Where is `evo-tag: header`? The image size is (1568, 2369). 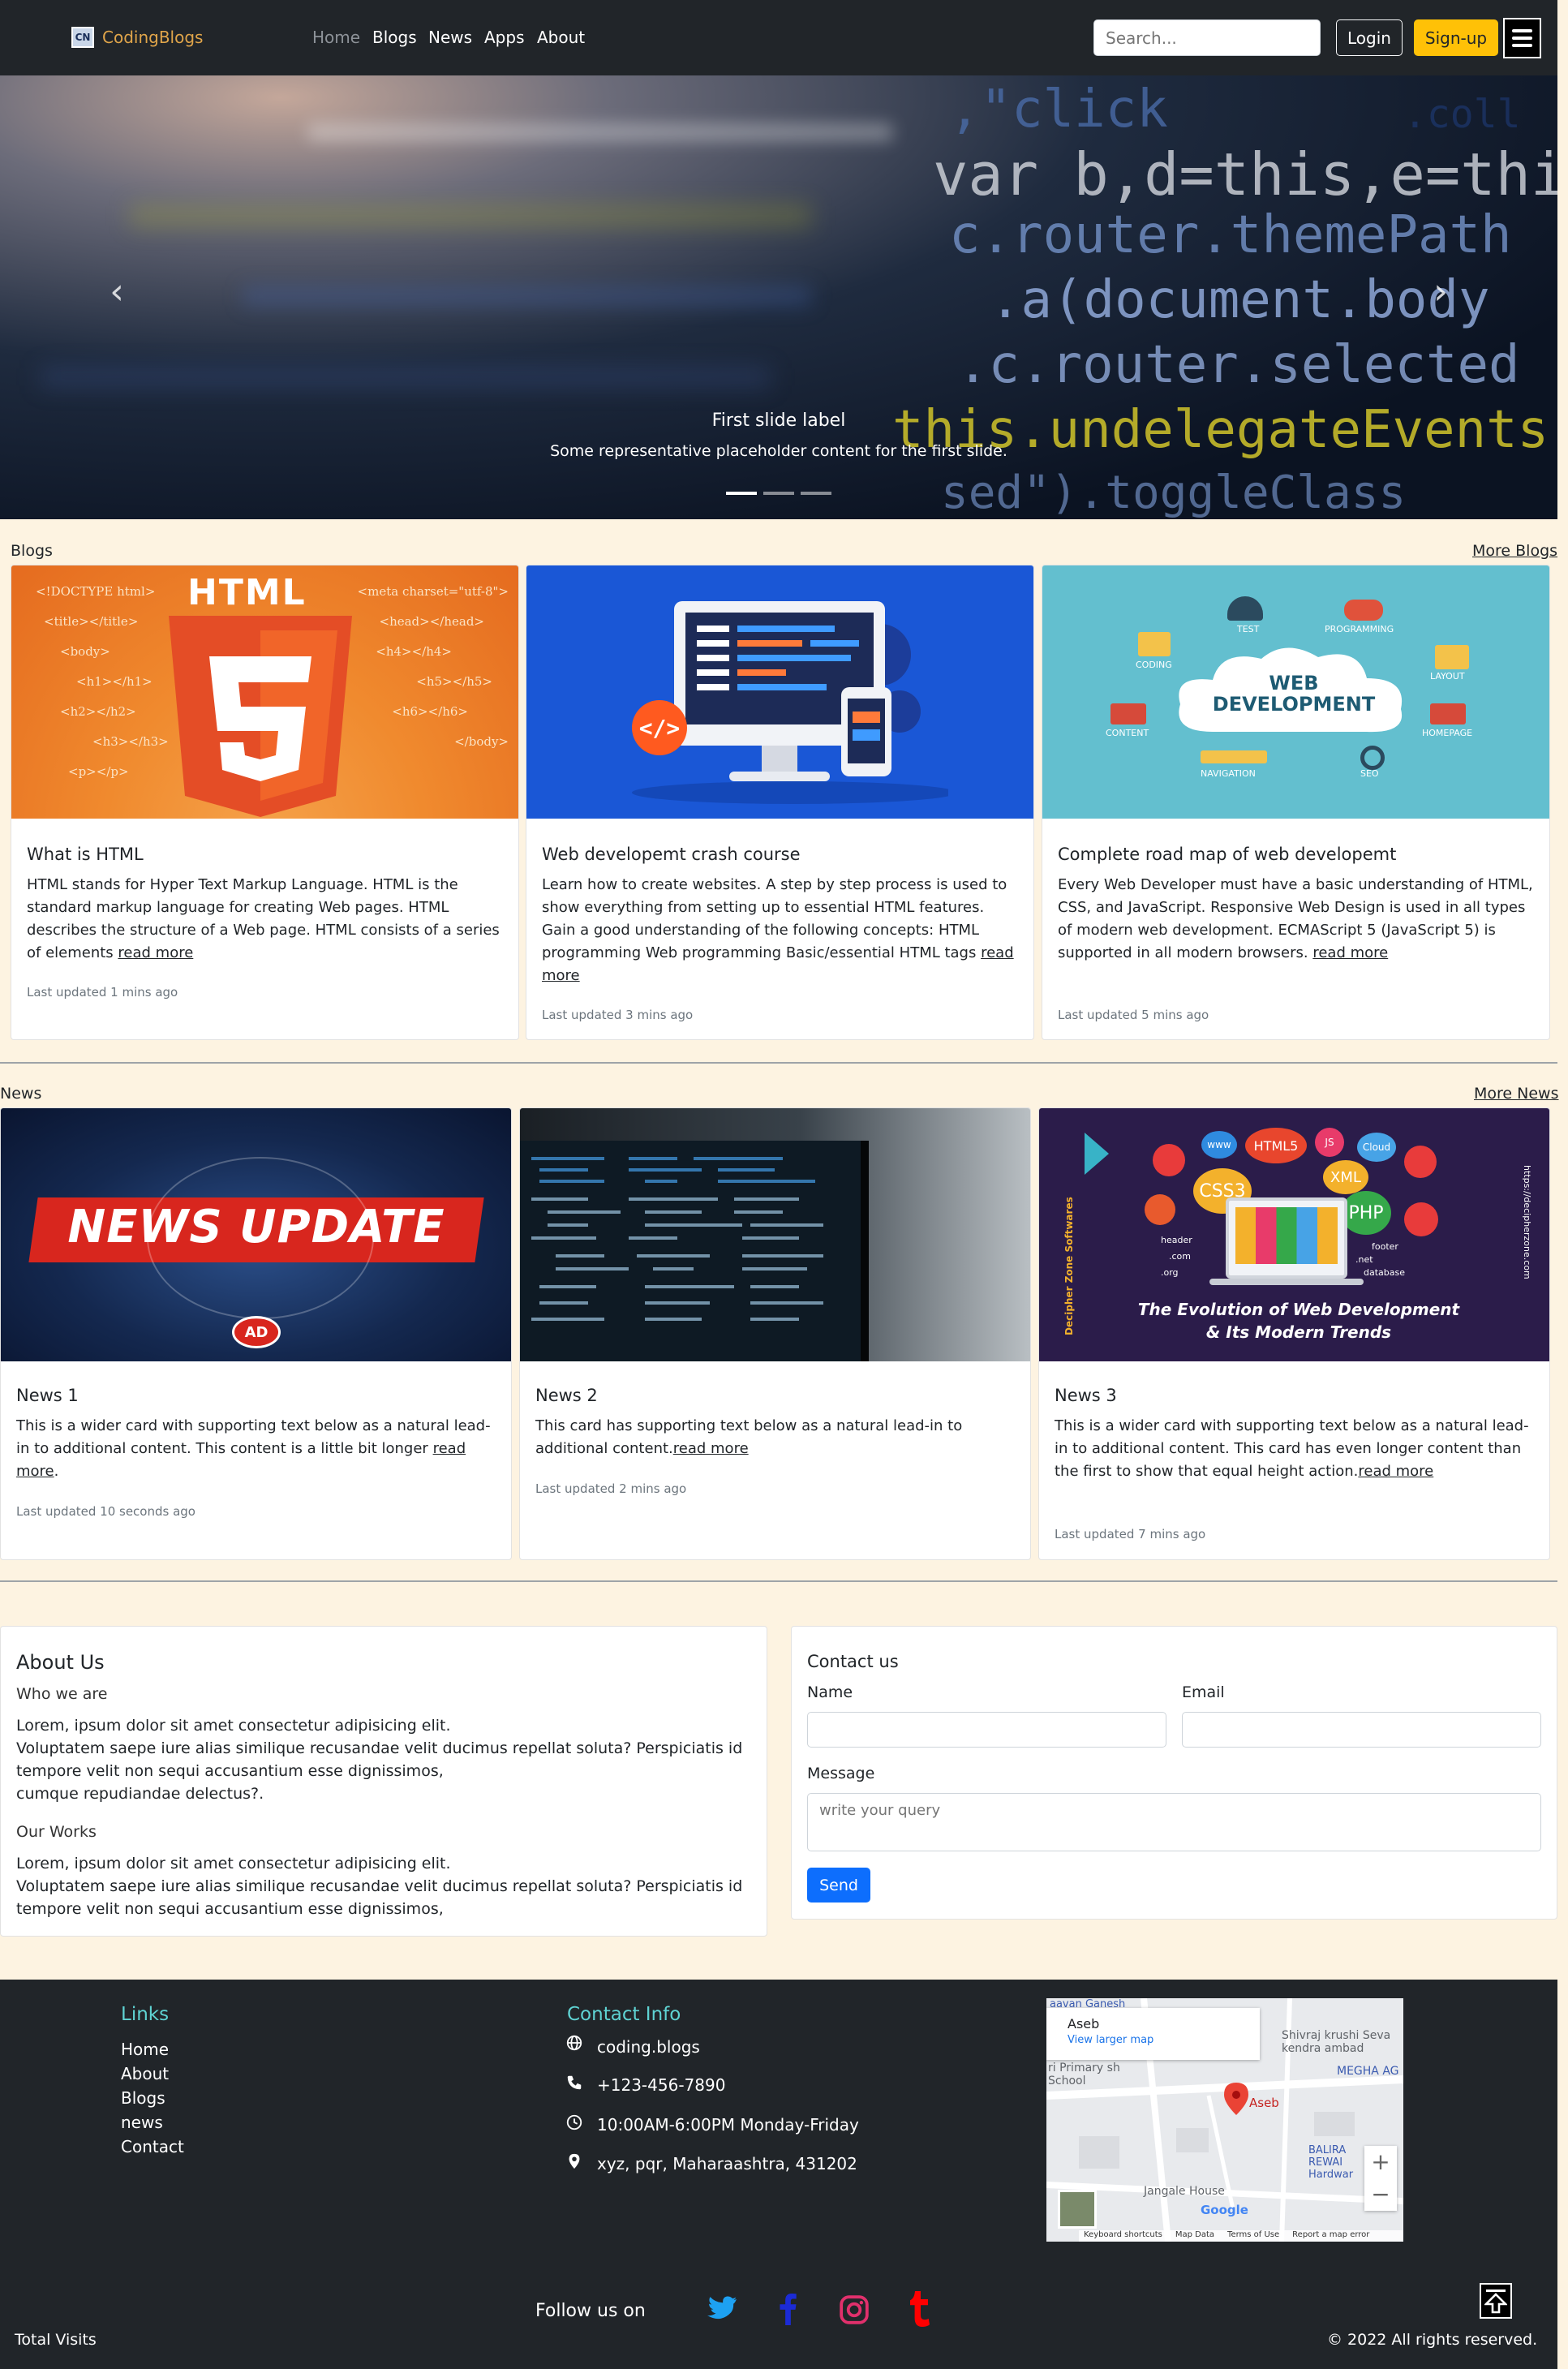
evo-tag: header is located at coordinates (1176, 1240).